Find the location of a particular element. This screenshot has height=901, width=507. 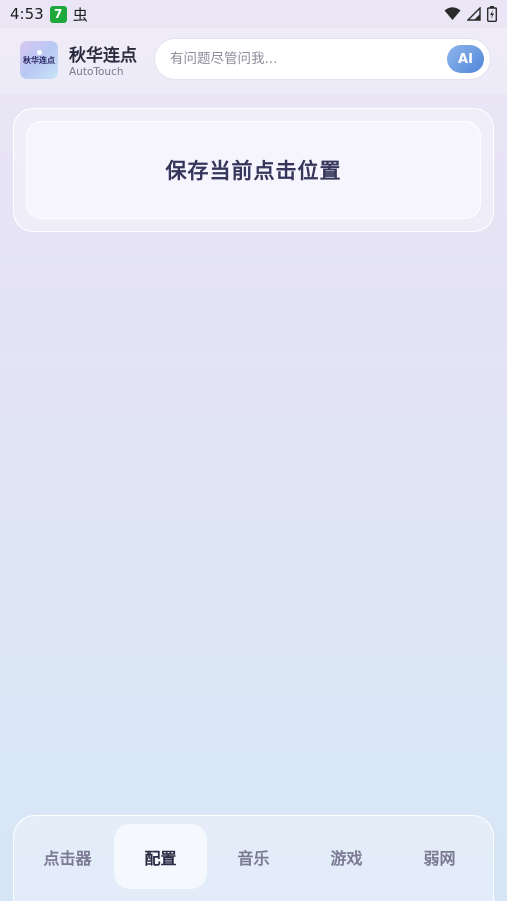

save-position-button: 保存当前点击位置 is located at coordinates (253, 170).